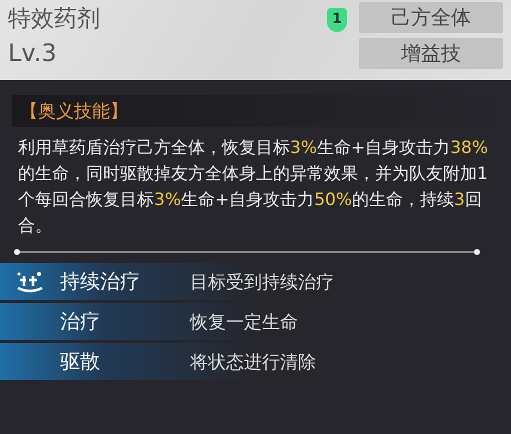  Describe the element at coordinates (262, 282) in the screenshot. I see `effect-description: 目标受到持续治疗` at that location.